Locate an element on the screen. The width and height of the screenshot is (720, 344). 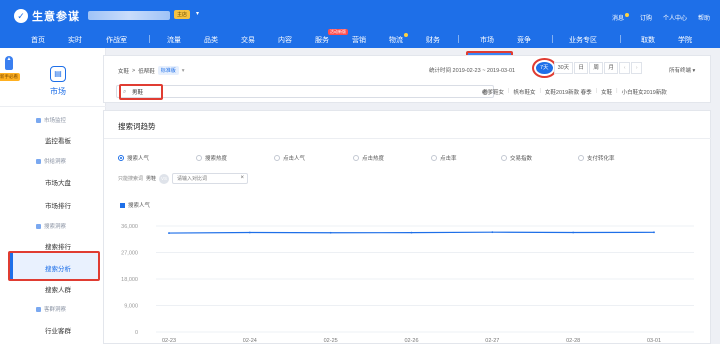
period-day-button: 日 is located at coordinates (581, 68).